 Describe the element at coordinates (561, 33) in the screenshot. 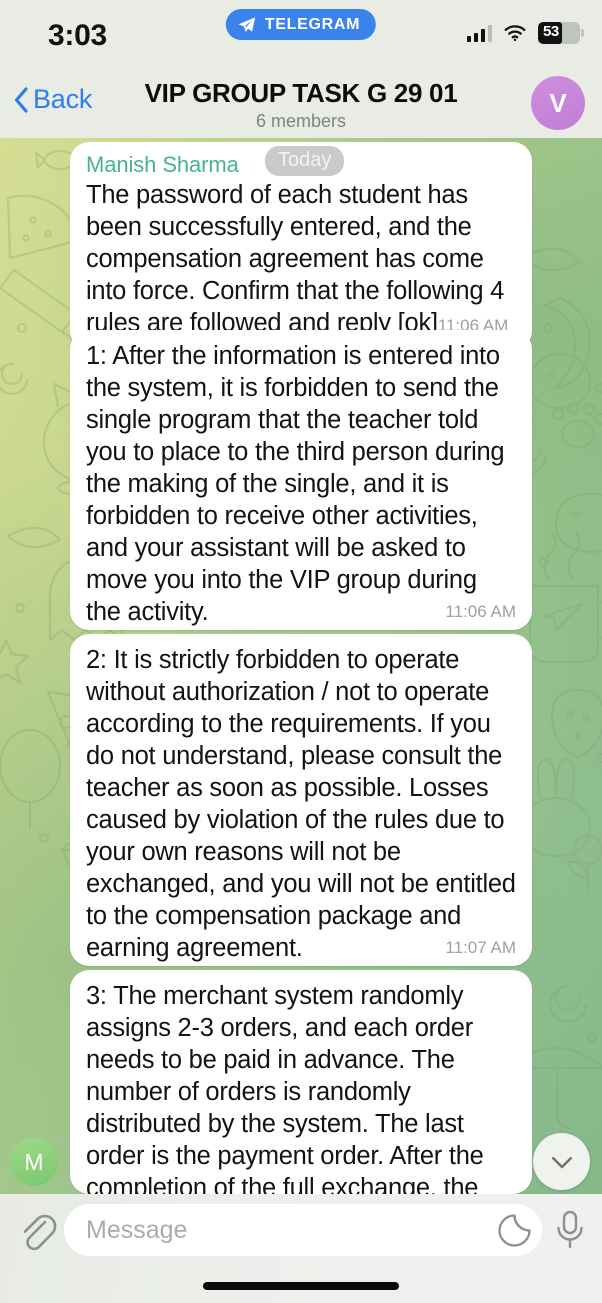

I see `battery-icon: 53` at that location.